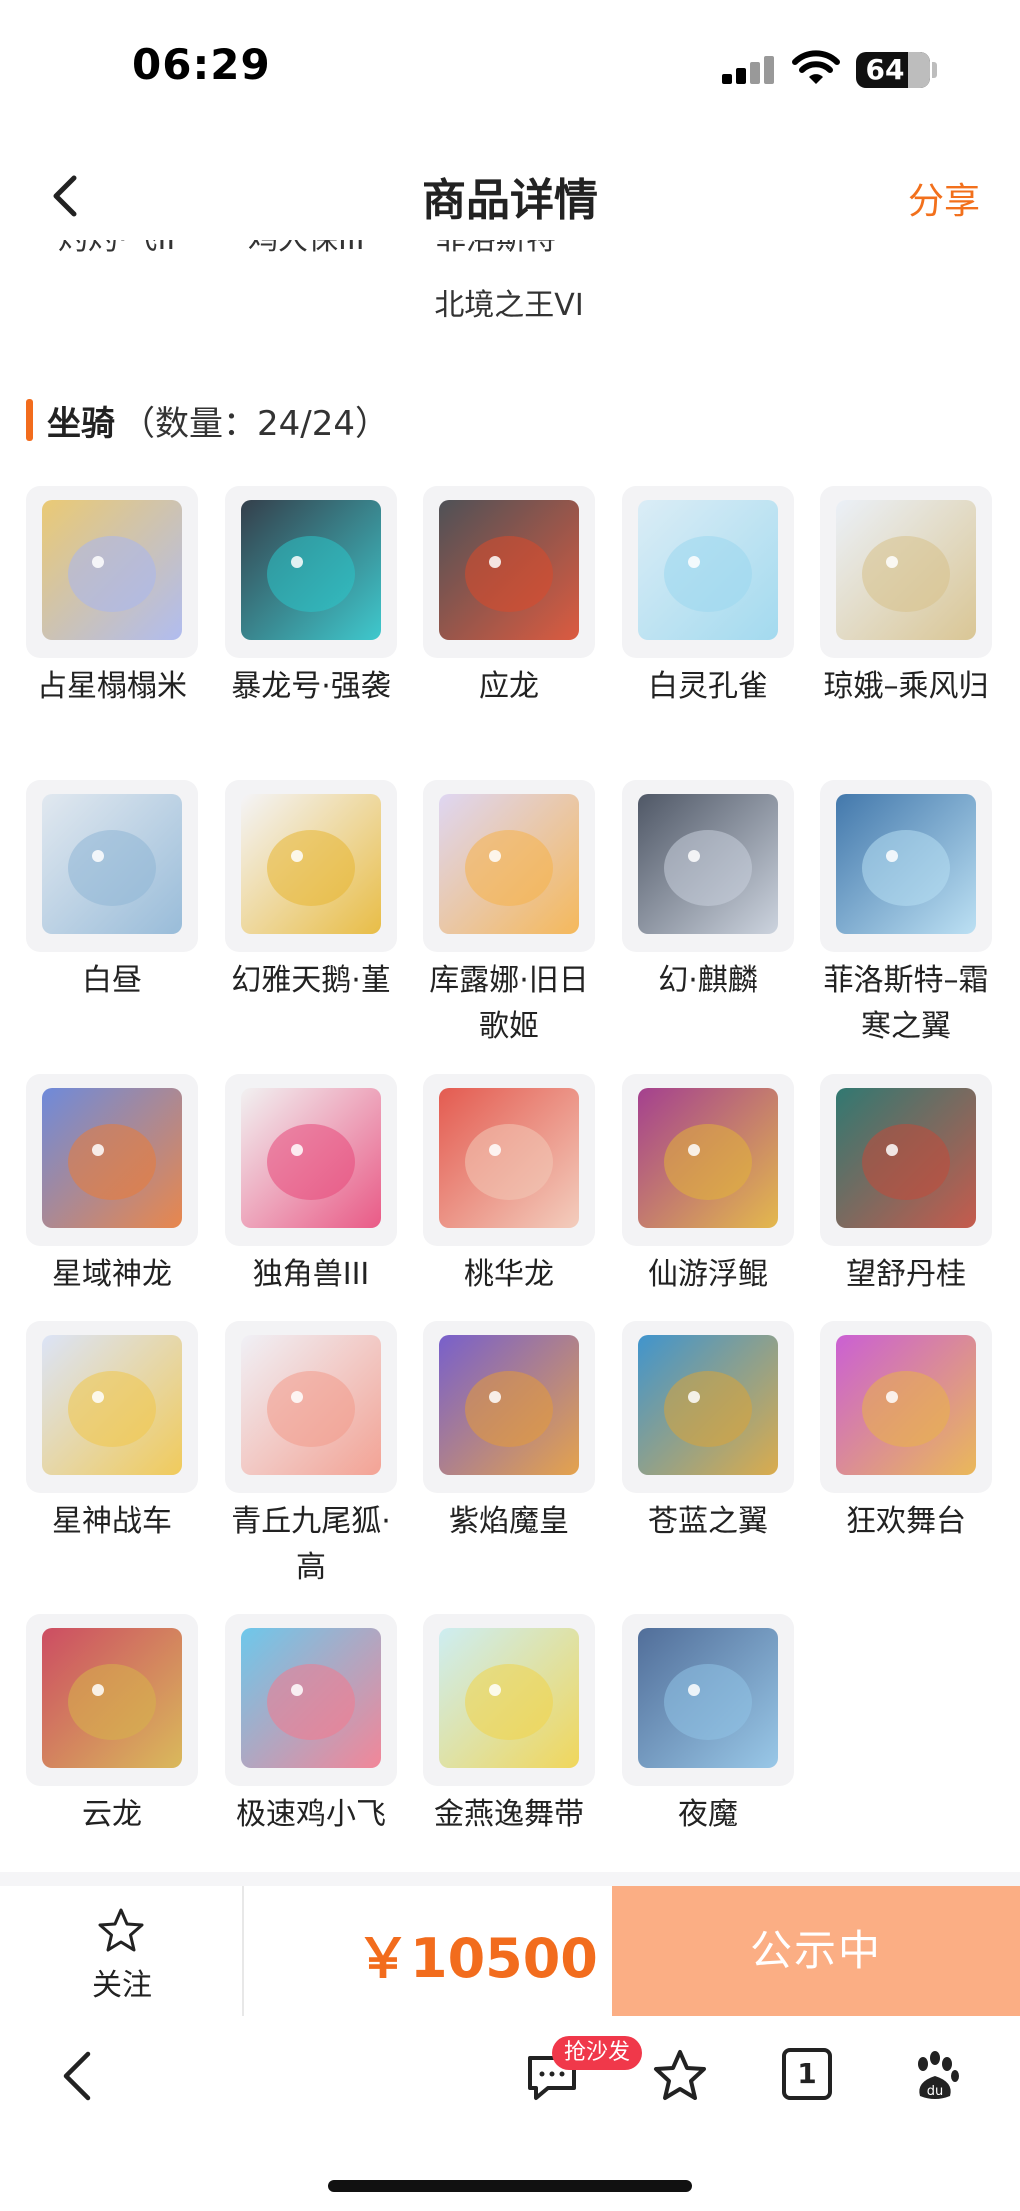 This screenshot has width=1020, height=2211. I want to click on action-bar: 关注 ￥10500 公示中, so click(510, 1951).